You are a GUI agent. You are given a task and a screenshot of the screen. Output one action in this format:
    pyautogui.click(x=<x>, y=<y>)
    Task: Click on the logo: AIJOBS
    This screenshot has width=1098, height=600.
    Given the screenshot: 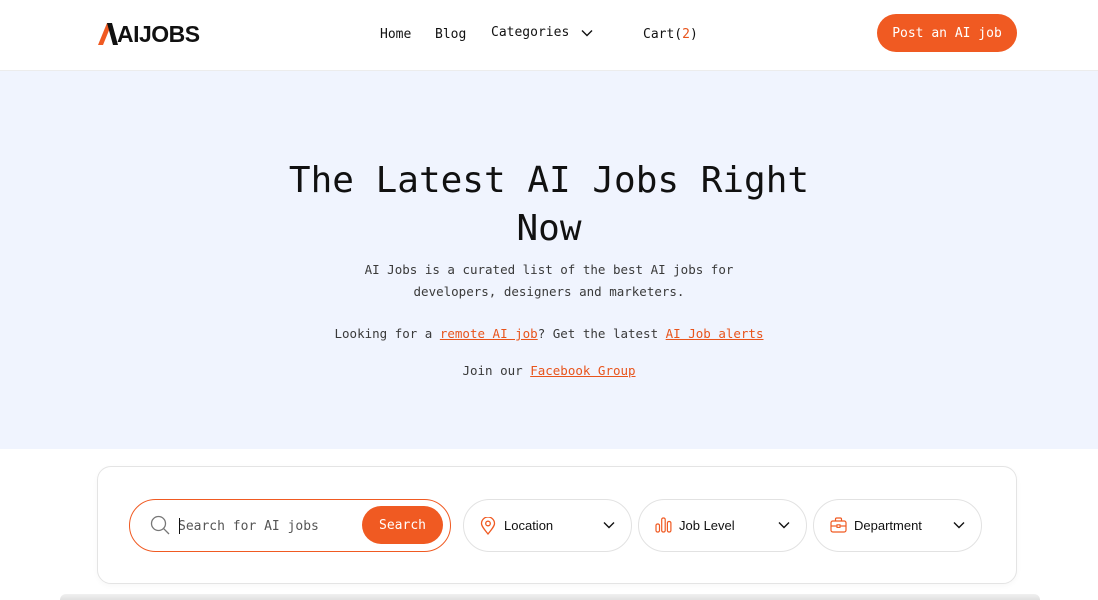 What is the action you would take?
    pyautogui.click(x=149, y=34)
    